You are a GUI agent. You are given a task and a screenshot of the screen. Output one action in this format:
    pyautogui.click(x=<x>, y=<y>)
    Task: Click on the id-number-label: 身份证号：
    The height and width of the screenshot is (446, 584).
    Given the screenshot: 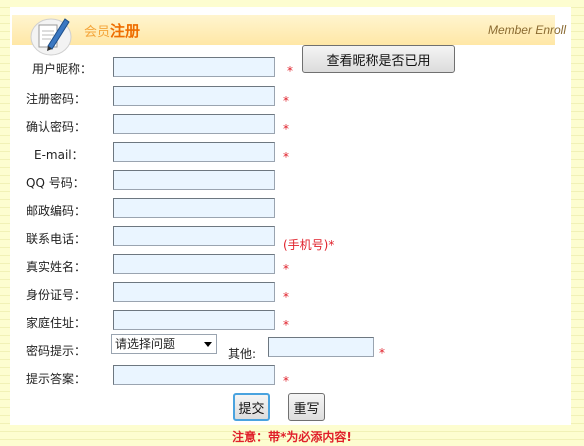 What is the action you would take?
    pyautogui.click(x=56, y=295)
    